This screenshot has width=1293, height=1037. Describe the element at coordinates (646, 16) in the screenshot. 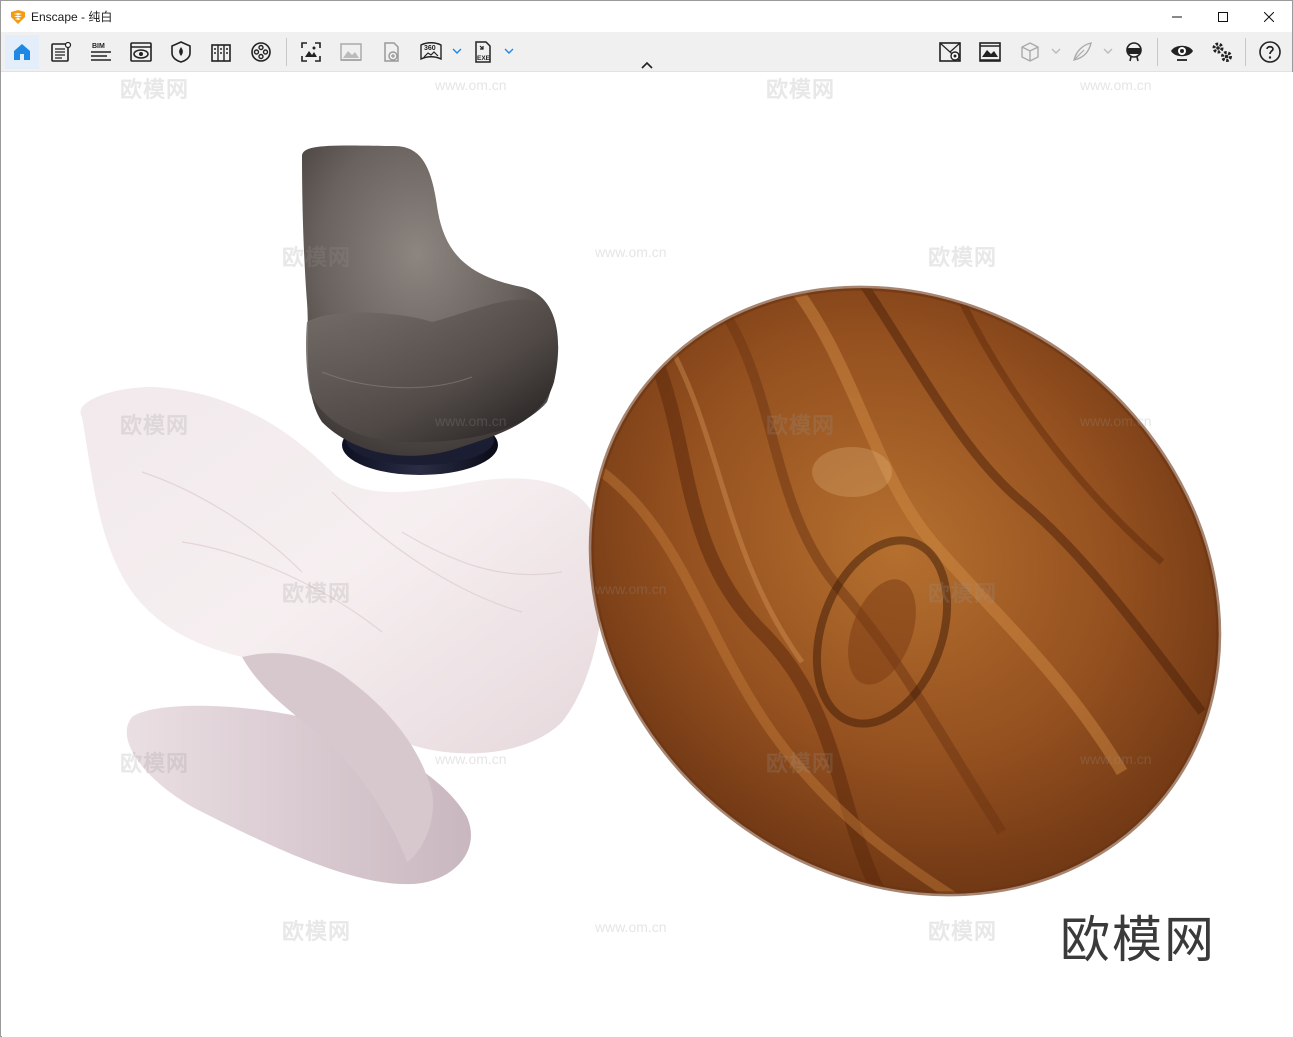

I see `title-bar: Enscape - 纯白` at that location.